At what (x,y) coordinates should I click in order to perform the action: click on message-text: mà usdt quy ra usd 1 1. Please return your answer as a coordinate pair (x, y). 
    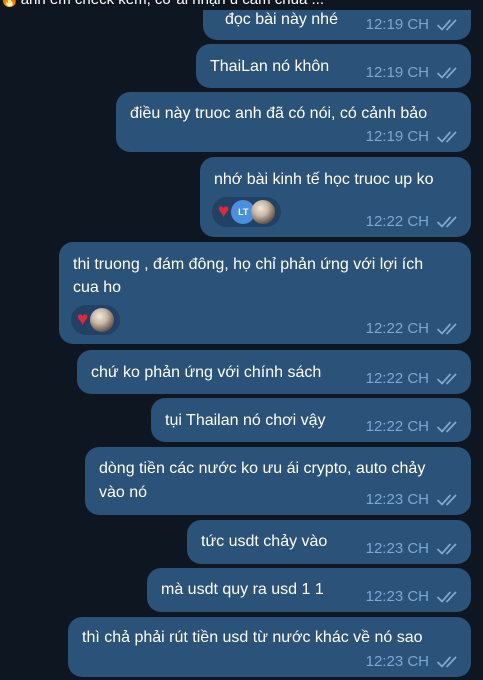
    Looking at the image, I should click on (242, 589).